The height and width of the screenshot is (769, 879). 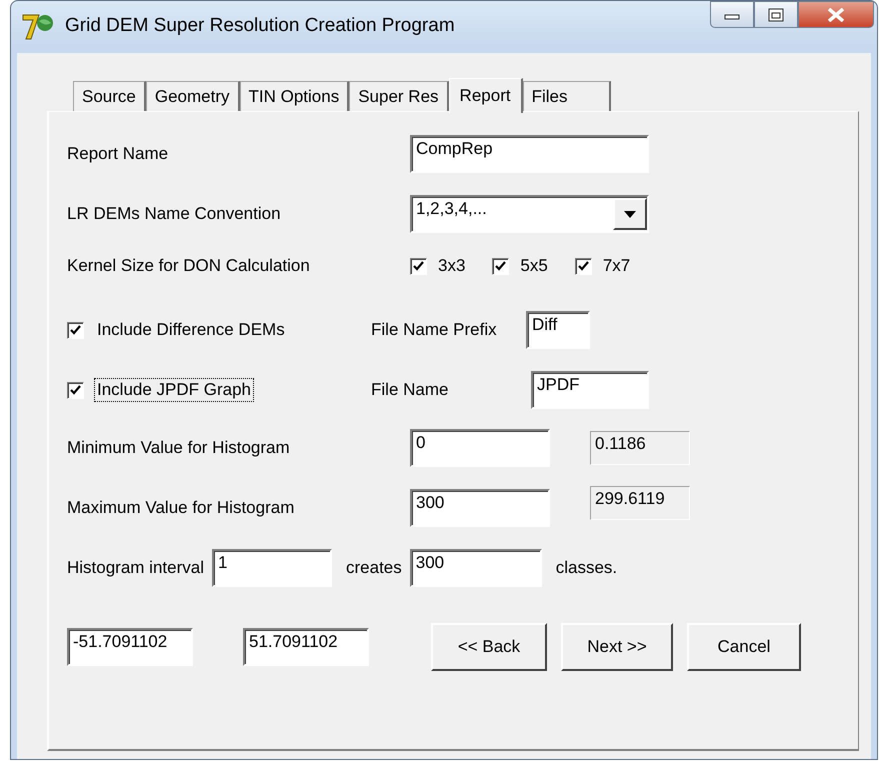 I want to click on close-button, so click(x=836, y=14).